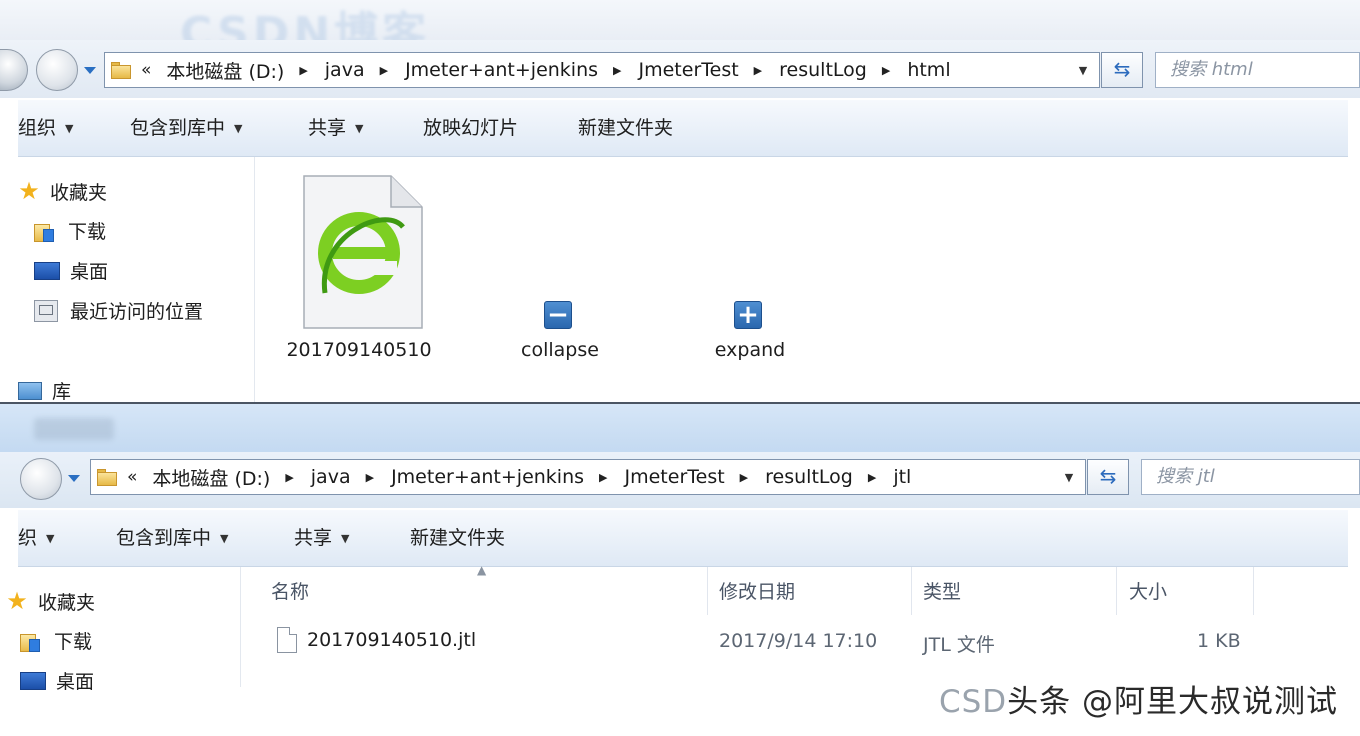 This screenshot has width=1360, height=736. Describe the element at coordinates (683, 538) in the screenshot. I see `bottom-window-toolbar: 织 ▼ 包含到库中 ▼ 共享 ▼ 新建文件夹` at that location.